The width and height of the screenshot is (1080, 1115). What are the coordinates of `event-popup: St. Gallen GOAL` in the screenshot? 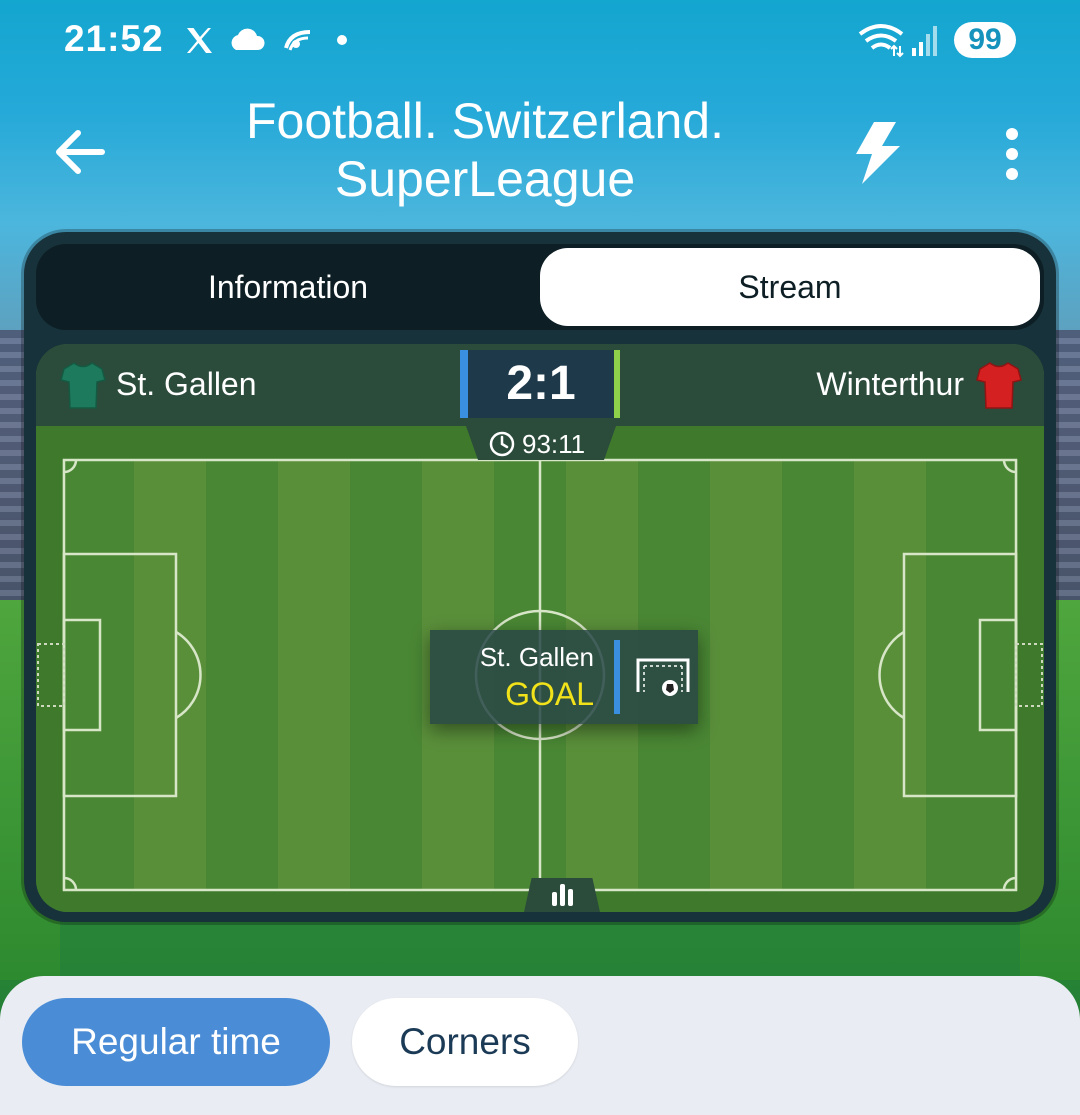 It's located at (564, 677).